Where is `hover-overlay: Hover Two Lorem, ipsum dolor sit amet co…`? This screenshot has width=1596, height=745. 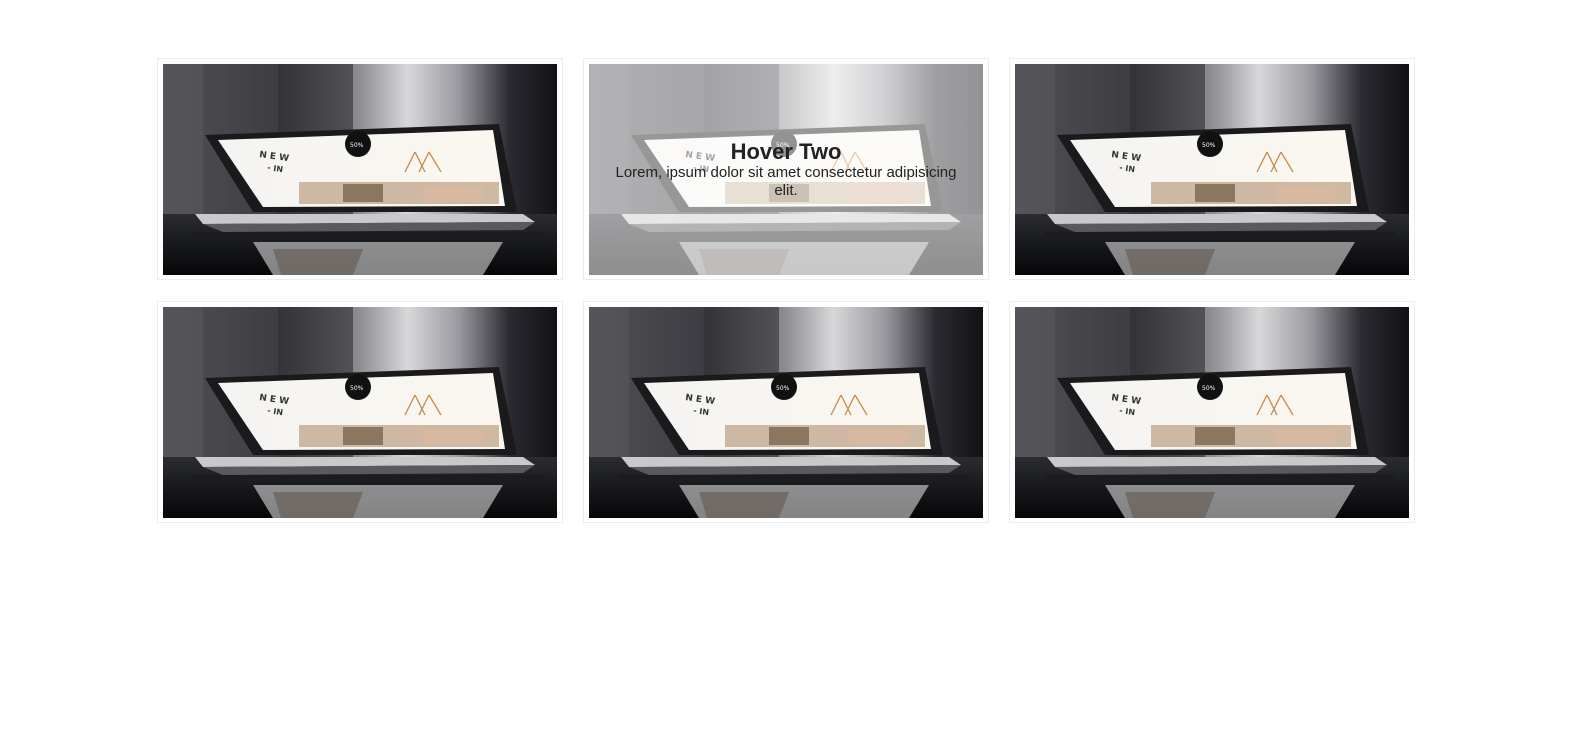
hover-overlay: Hover Two Lorem, ipsum dolor sit amet co… is located at coordinates (786, 169).